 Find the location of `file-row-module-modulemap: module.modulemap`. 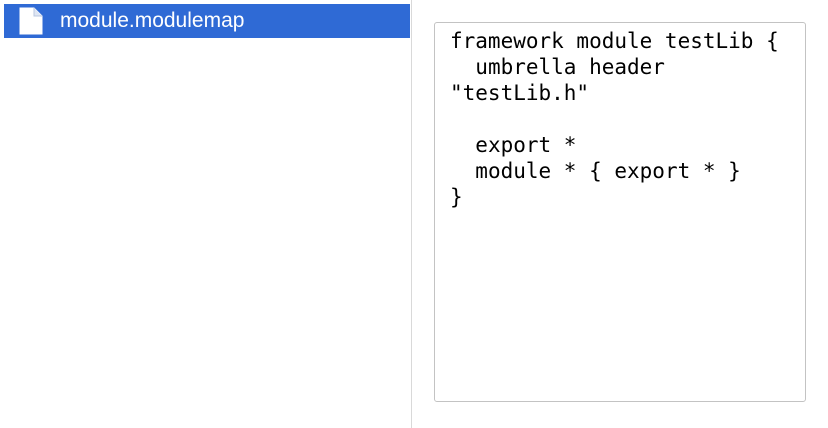

file-row-module-modulemap: module.modulemap is located at coordinates (207, 21).